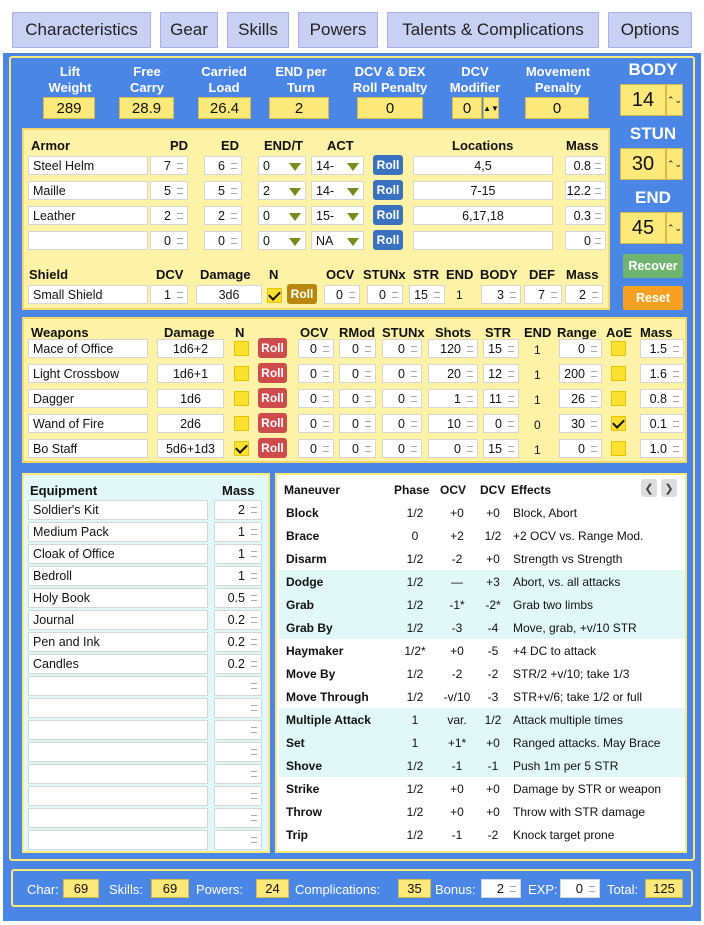 Image resolution: width=704 pixels, height=925 pixels. Describe the element at coordinates (190, 448) in the screenshot. I see `weapon-damage-input: 5d6+1d3` at that location.